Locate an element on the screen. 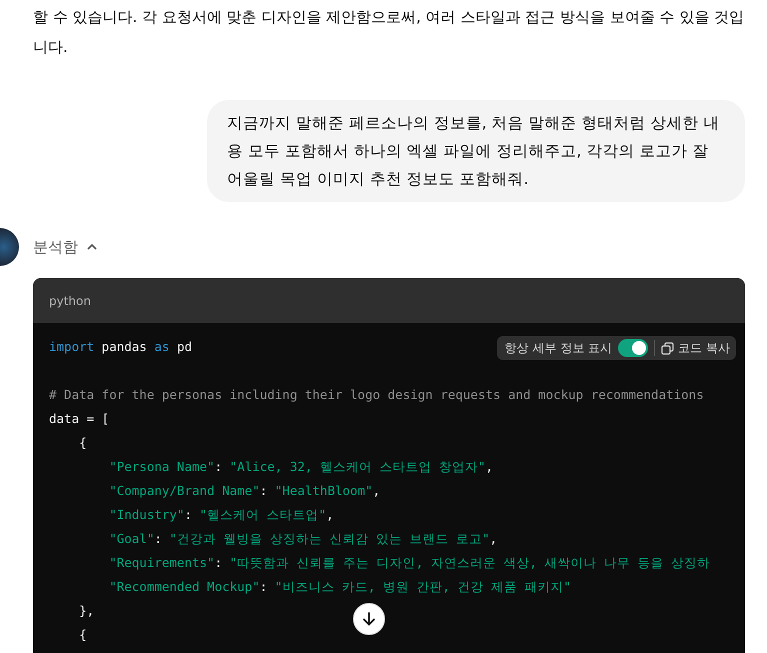 The height and width of the screenshot is (653, 767). code-language-label: python is located at coordinates (70, 301).